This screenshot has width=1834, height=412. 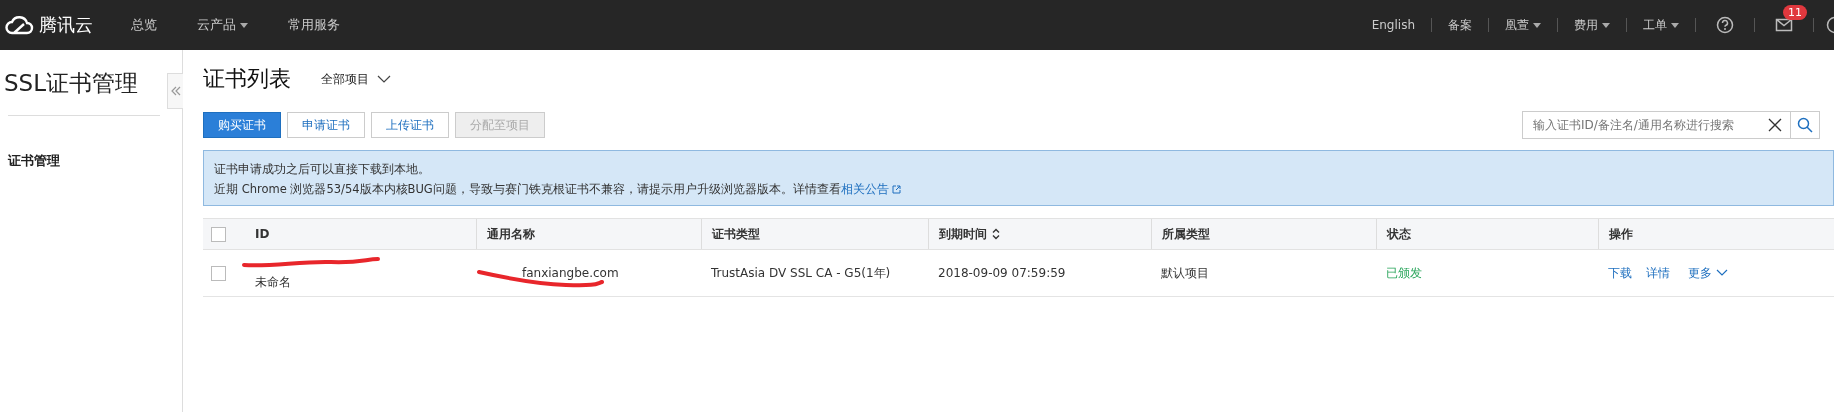 I want to click on action-link: 更多, so click(x=1708, y=273).